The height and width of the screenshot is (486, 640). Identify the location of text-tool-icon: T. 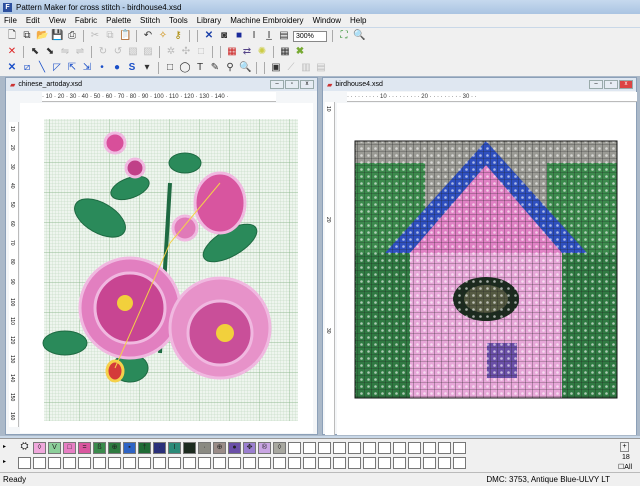
(200, 68).